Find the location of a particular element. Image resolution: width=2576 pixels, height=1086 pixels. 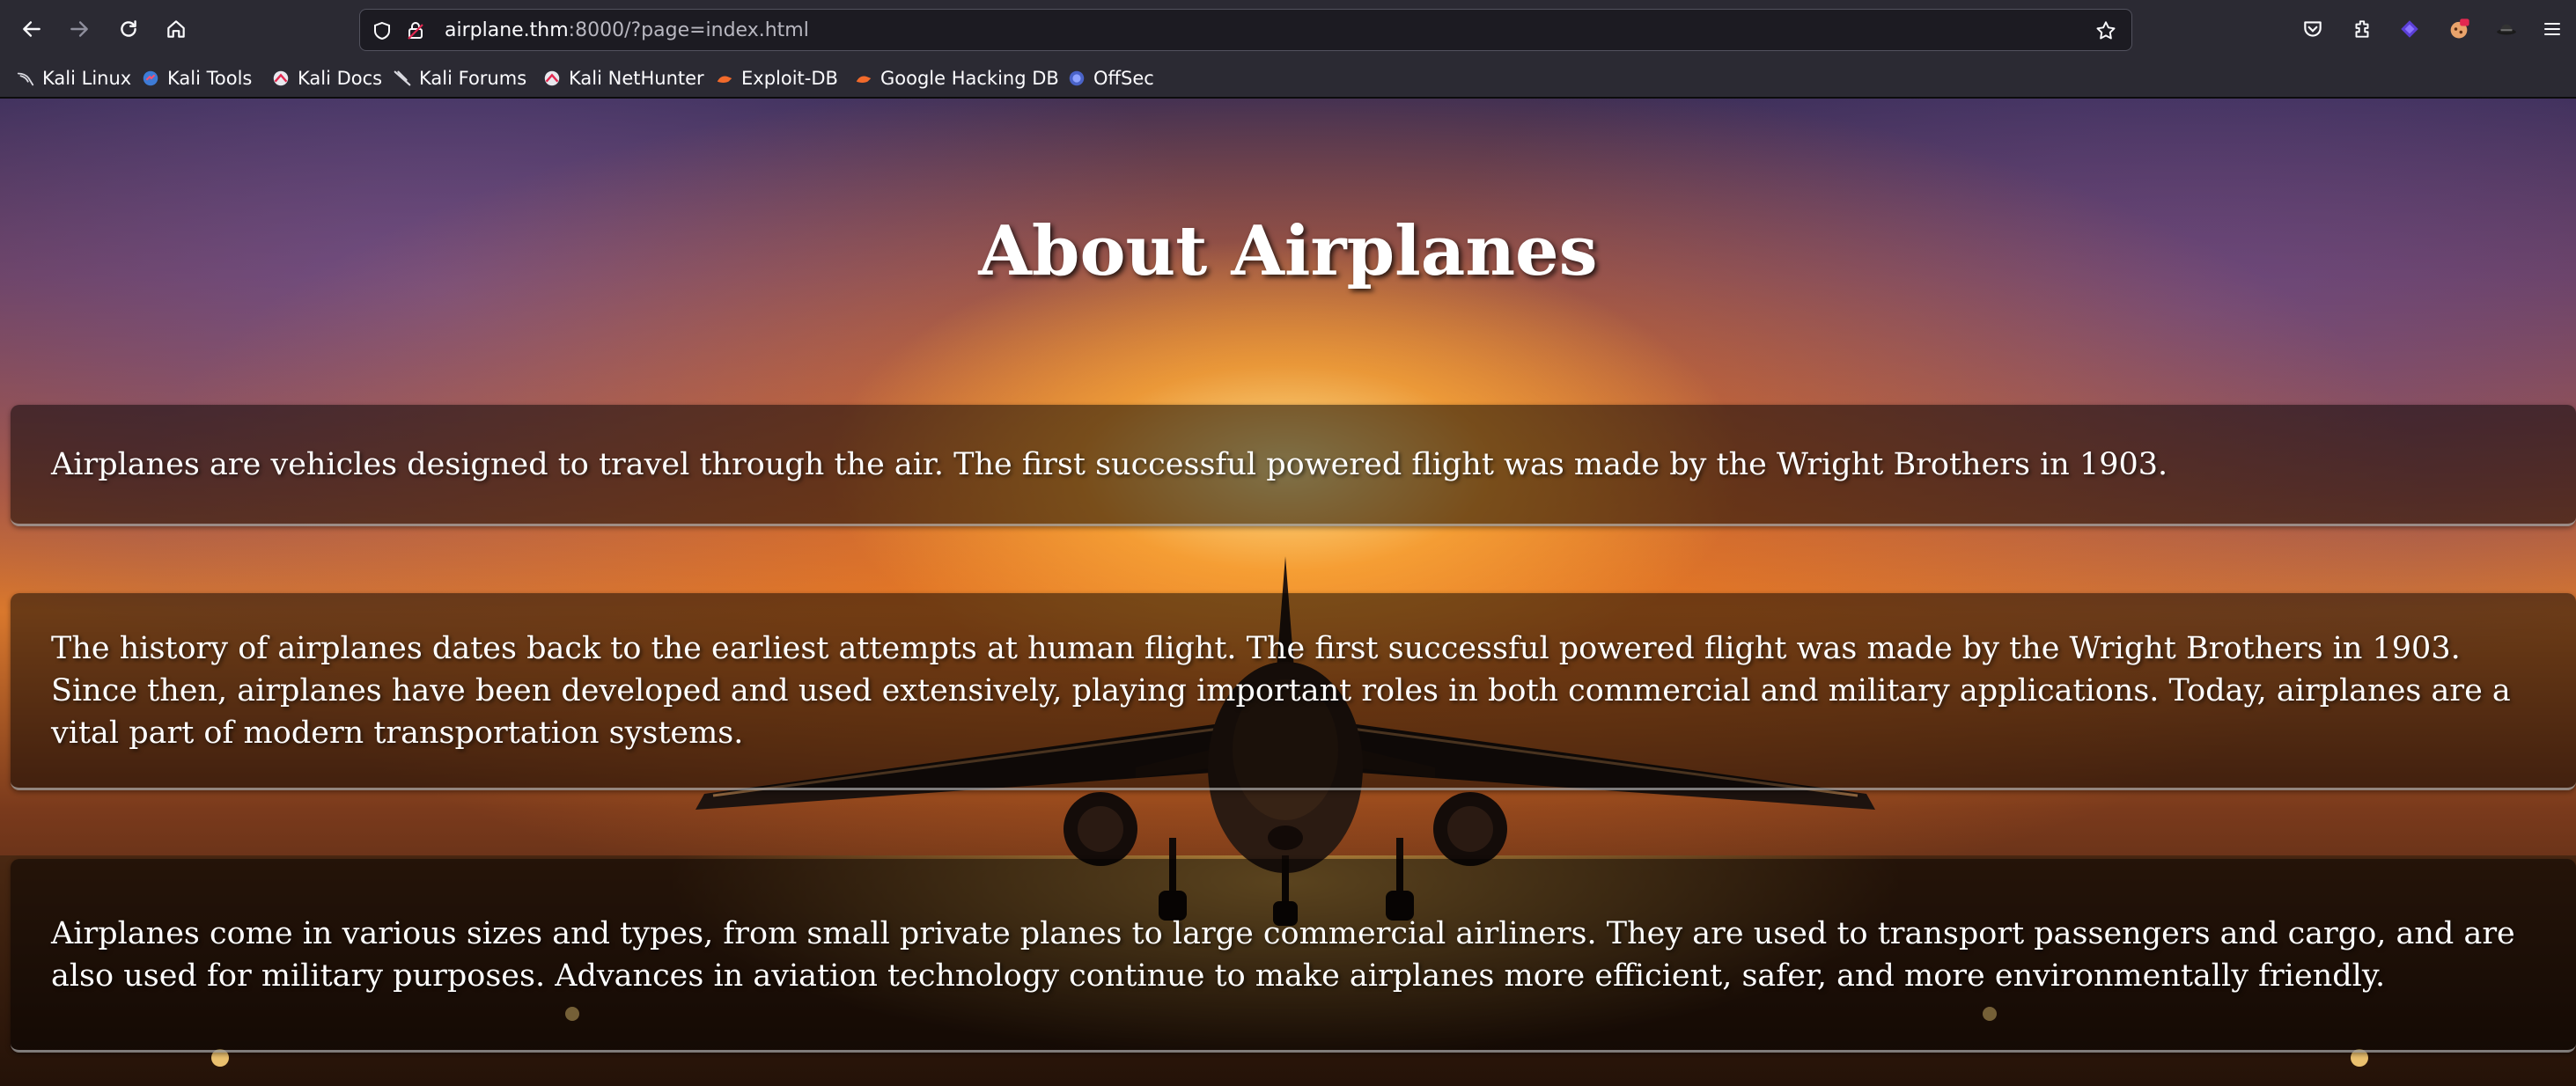

ghdb-icon is located at coordinates (864, 80).